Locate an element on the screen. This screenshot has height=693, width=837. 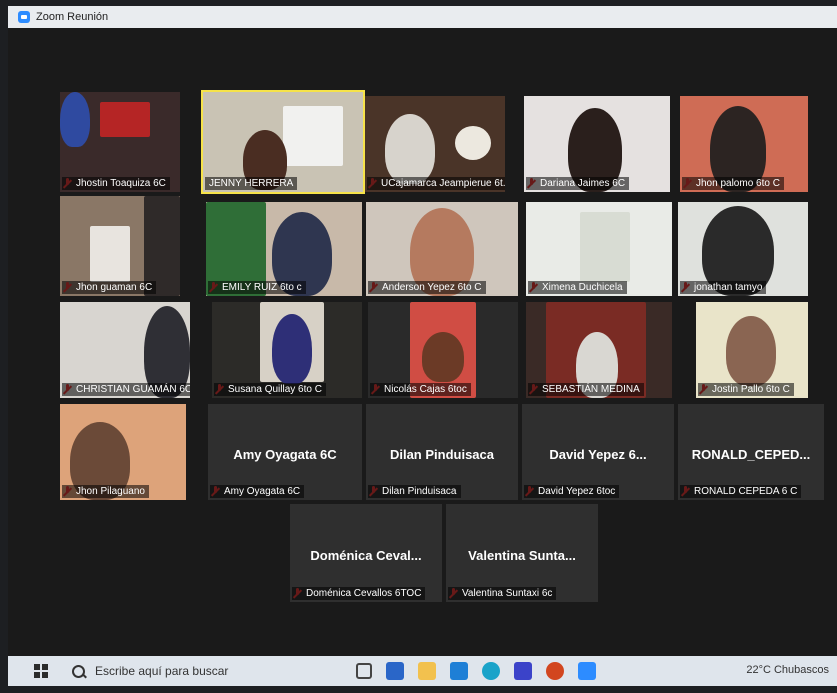
powerpoint-icon is located at coordinates (555, 671).